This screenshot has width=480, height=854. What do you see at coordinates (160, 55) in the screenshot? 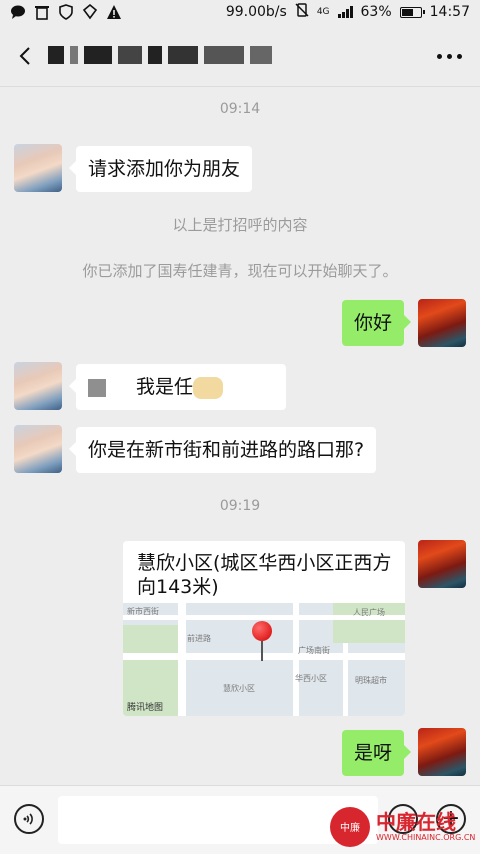
I see `contact-name-redacted` at bounding box center [160, 55].